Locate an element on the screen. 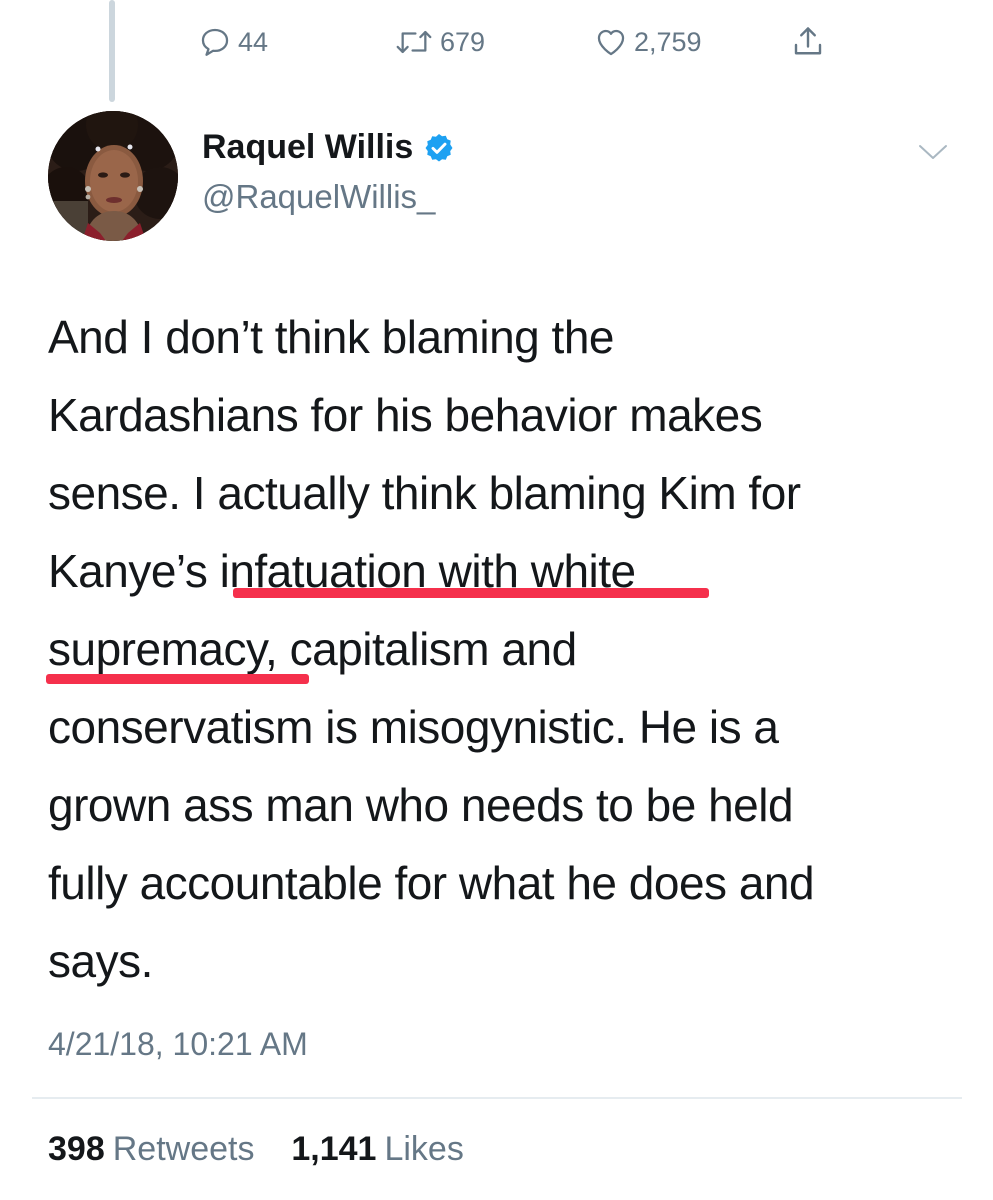 Image resolution: width=993 pixels, height=1200 pixels. previous-tweet-actions: 44 679 2,759 is located at coordinates (518, 42).